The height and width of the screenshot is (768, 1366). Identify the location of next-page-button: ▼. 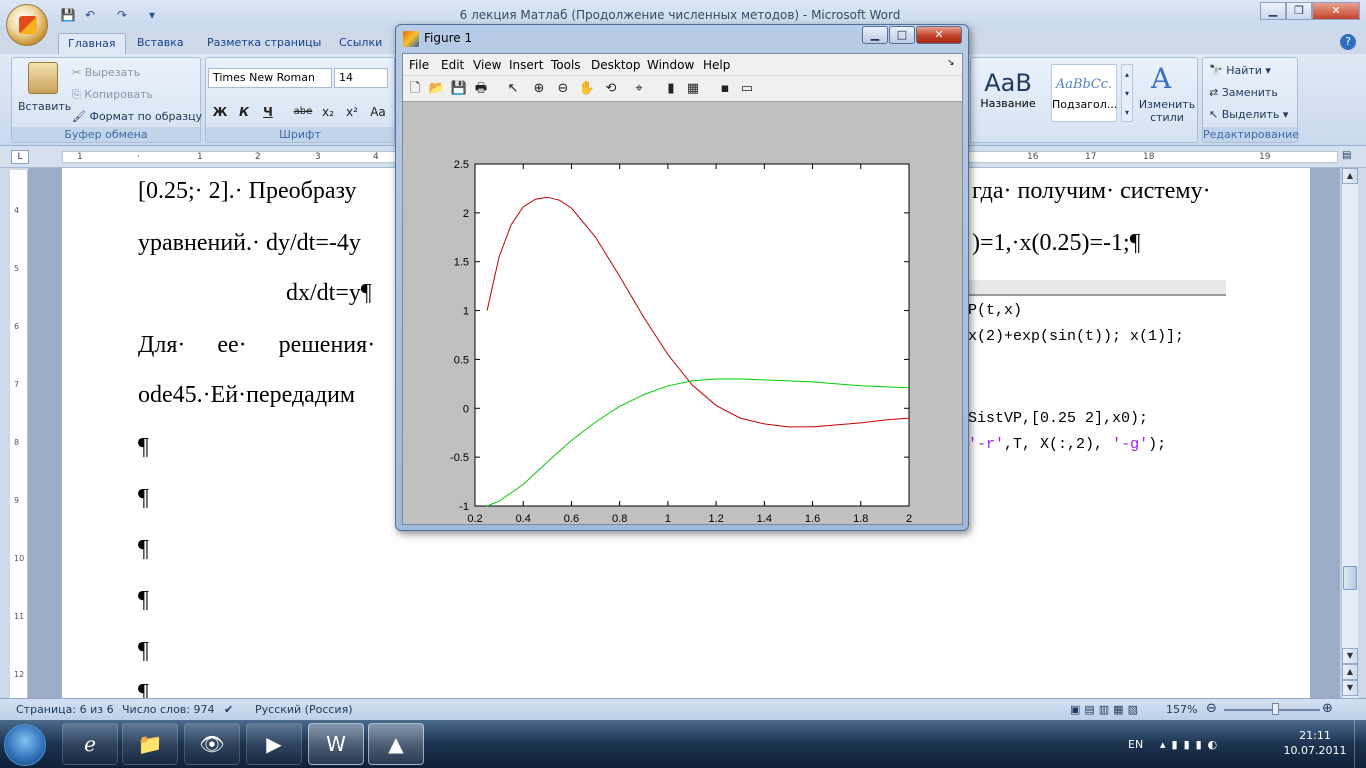
(1350, 688).